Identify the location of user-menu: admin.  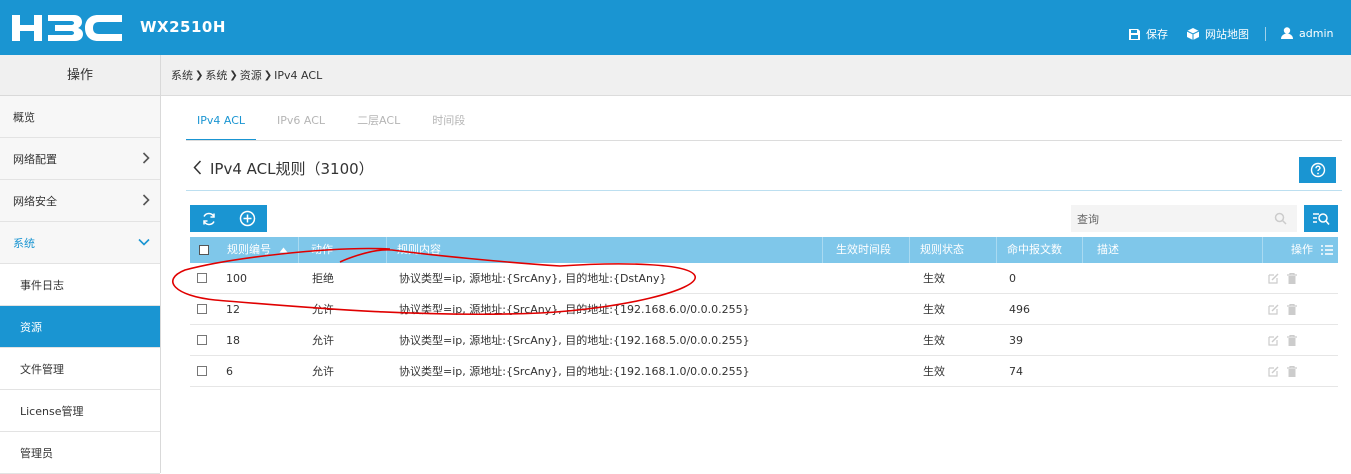
(1306, 33).